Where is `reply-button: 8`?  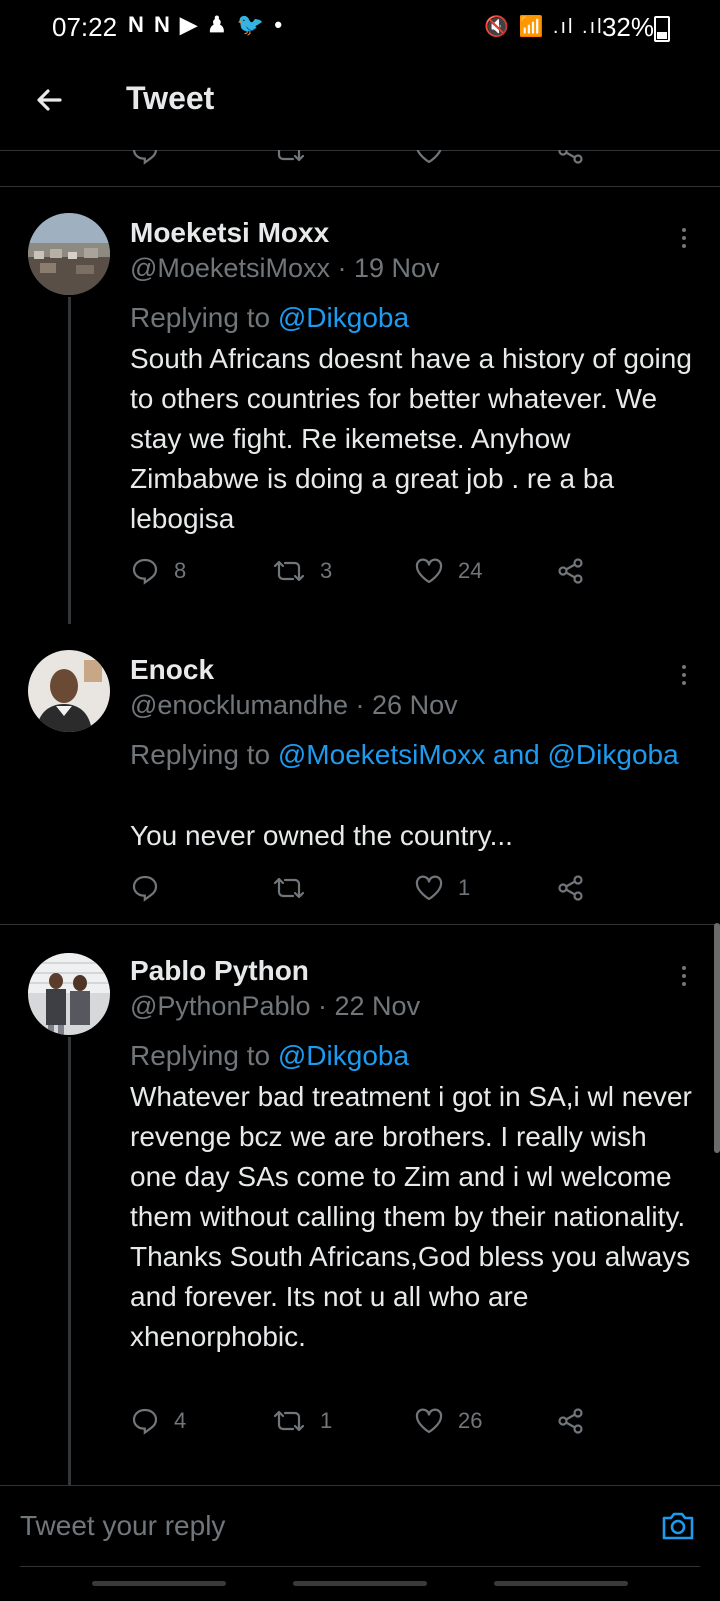 reply-button: 8 is located at coordinates (158, 571).